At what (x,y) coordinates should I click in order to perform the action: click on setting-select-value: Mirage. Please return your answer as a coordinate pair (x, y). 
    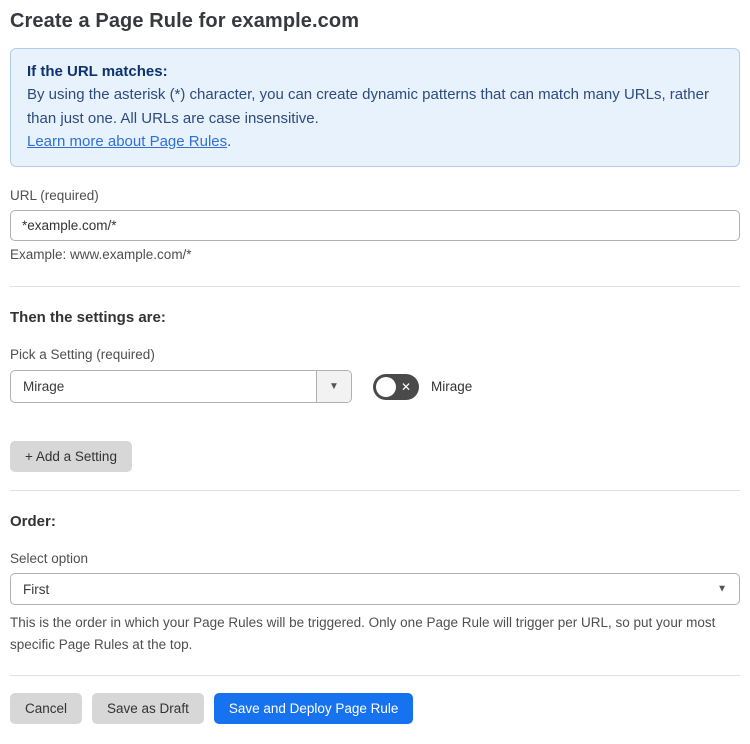
    Looking at the image, I should click on (44, 386).